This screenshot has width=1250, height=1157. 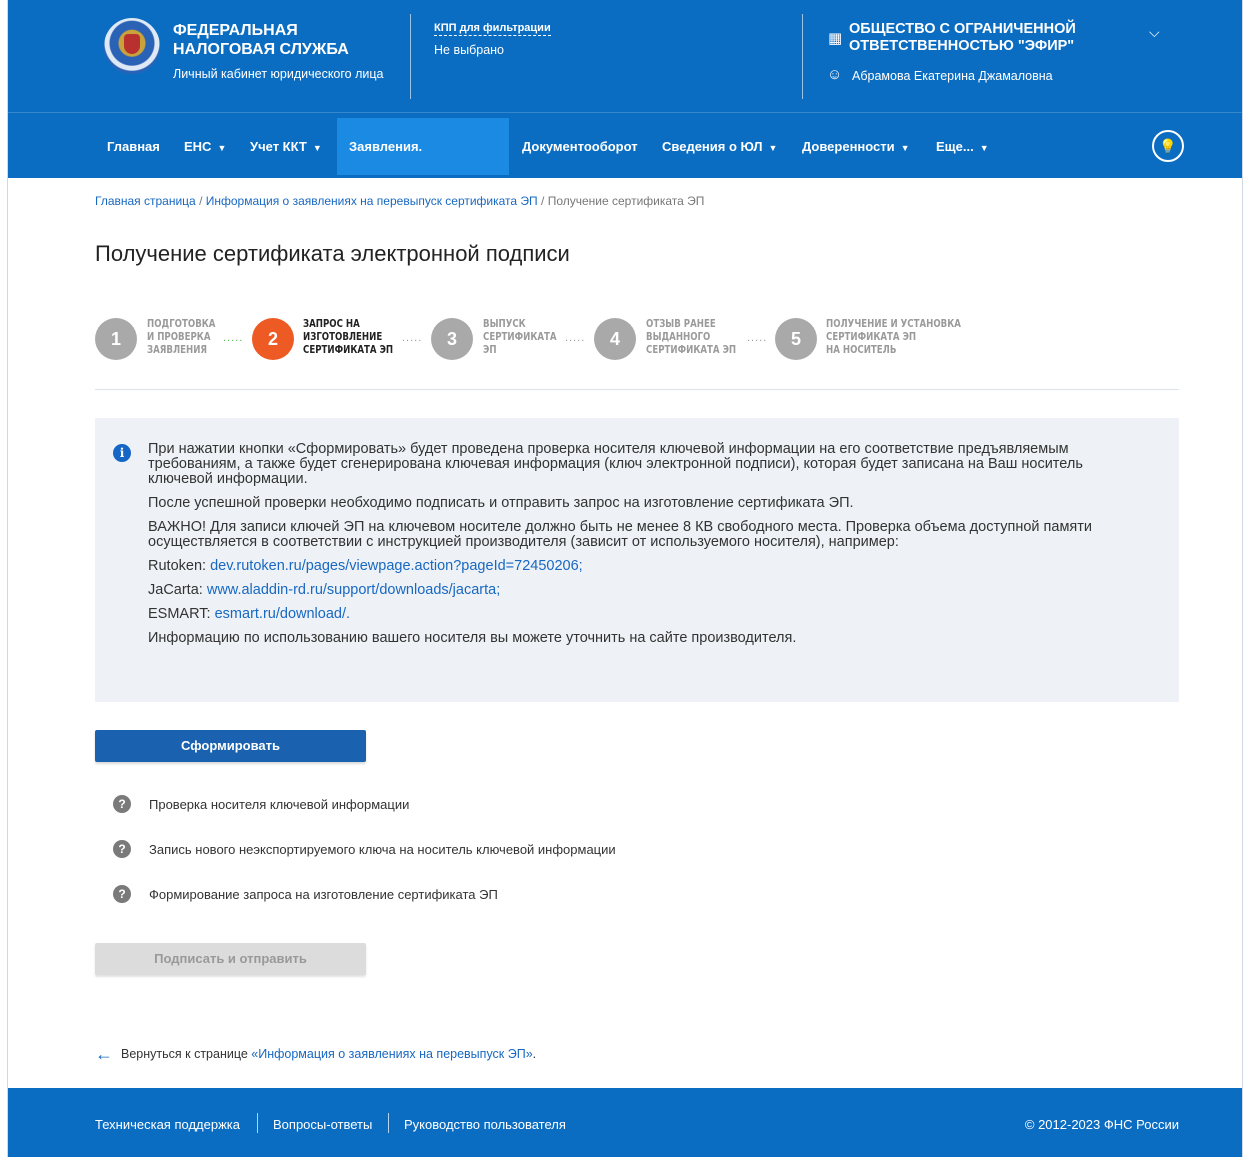 I want to click on nav-item-powers-of-attorney: Доверенности ▼, so click(x=856, y=146).